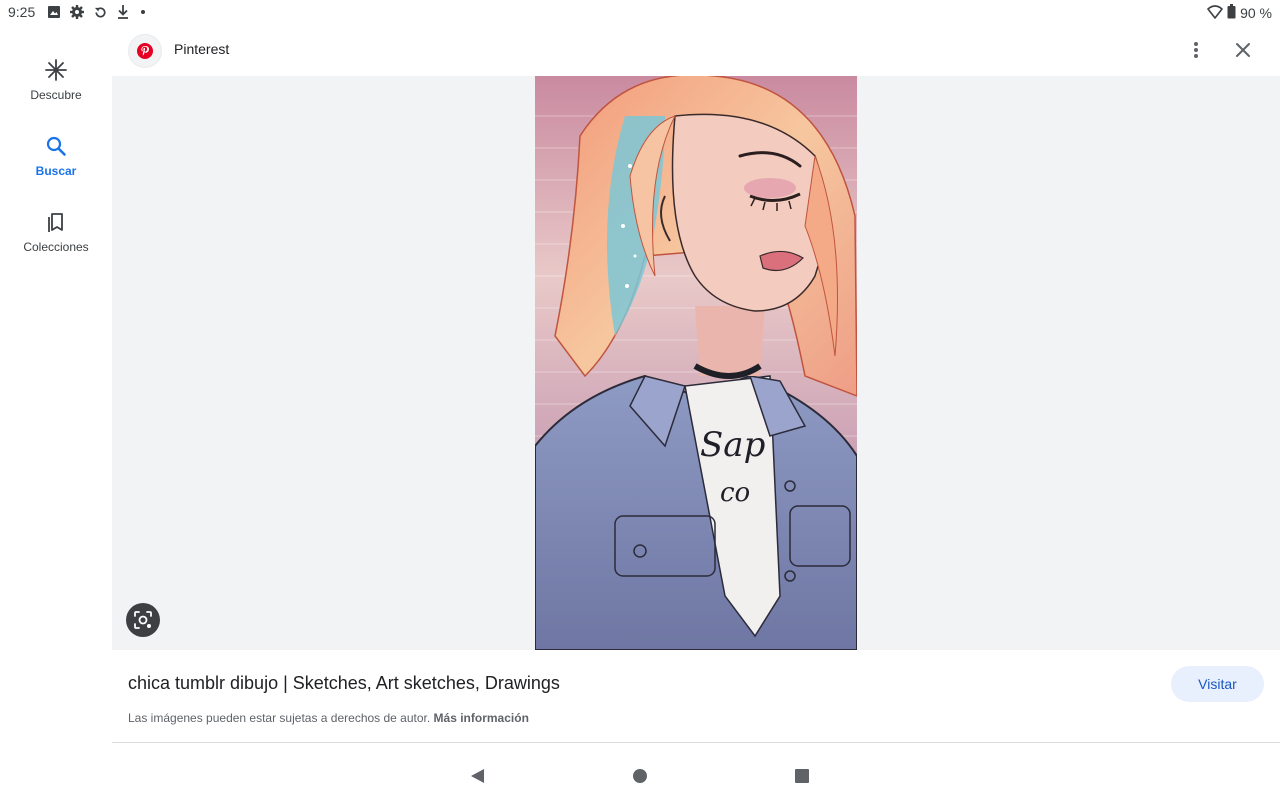  I want to click on more-vert-icon, so click(1196, 50).